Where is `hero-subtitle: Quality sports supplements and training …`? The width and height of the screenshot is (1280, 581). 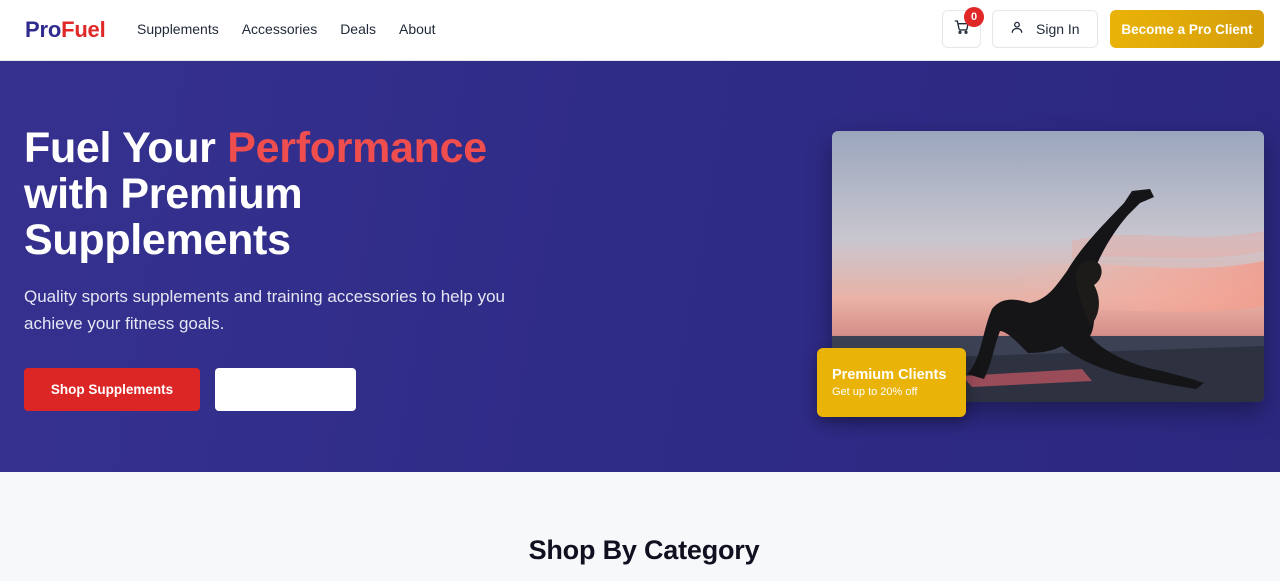
hero-subtitle: Quality sports supplements and training … is located at coordinates (264, 310).